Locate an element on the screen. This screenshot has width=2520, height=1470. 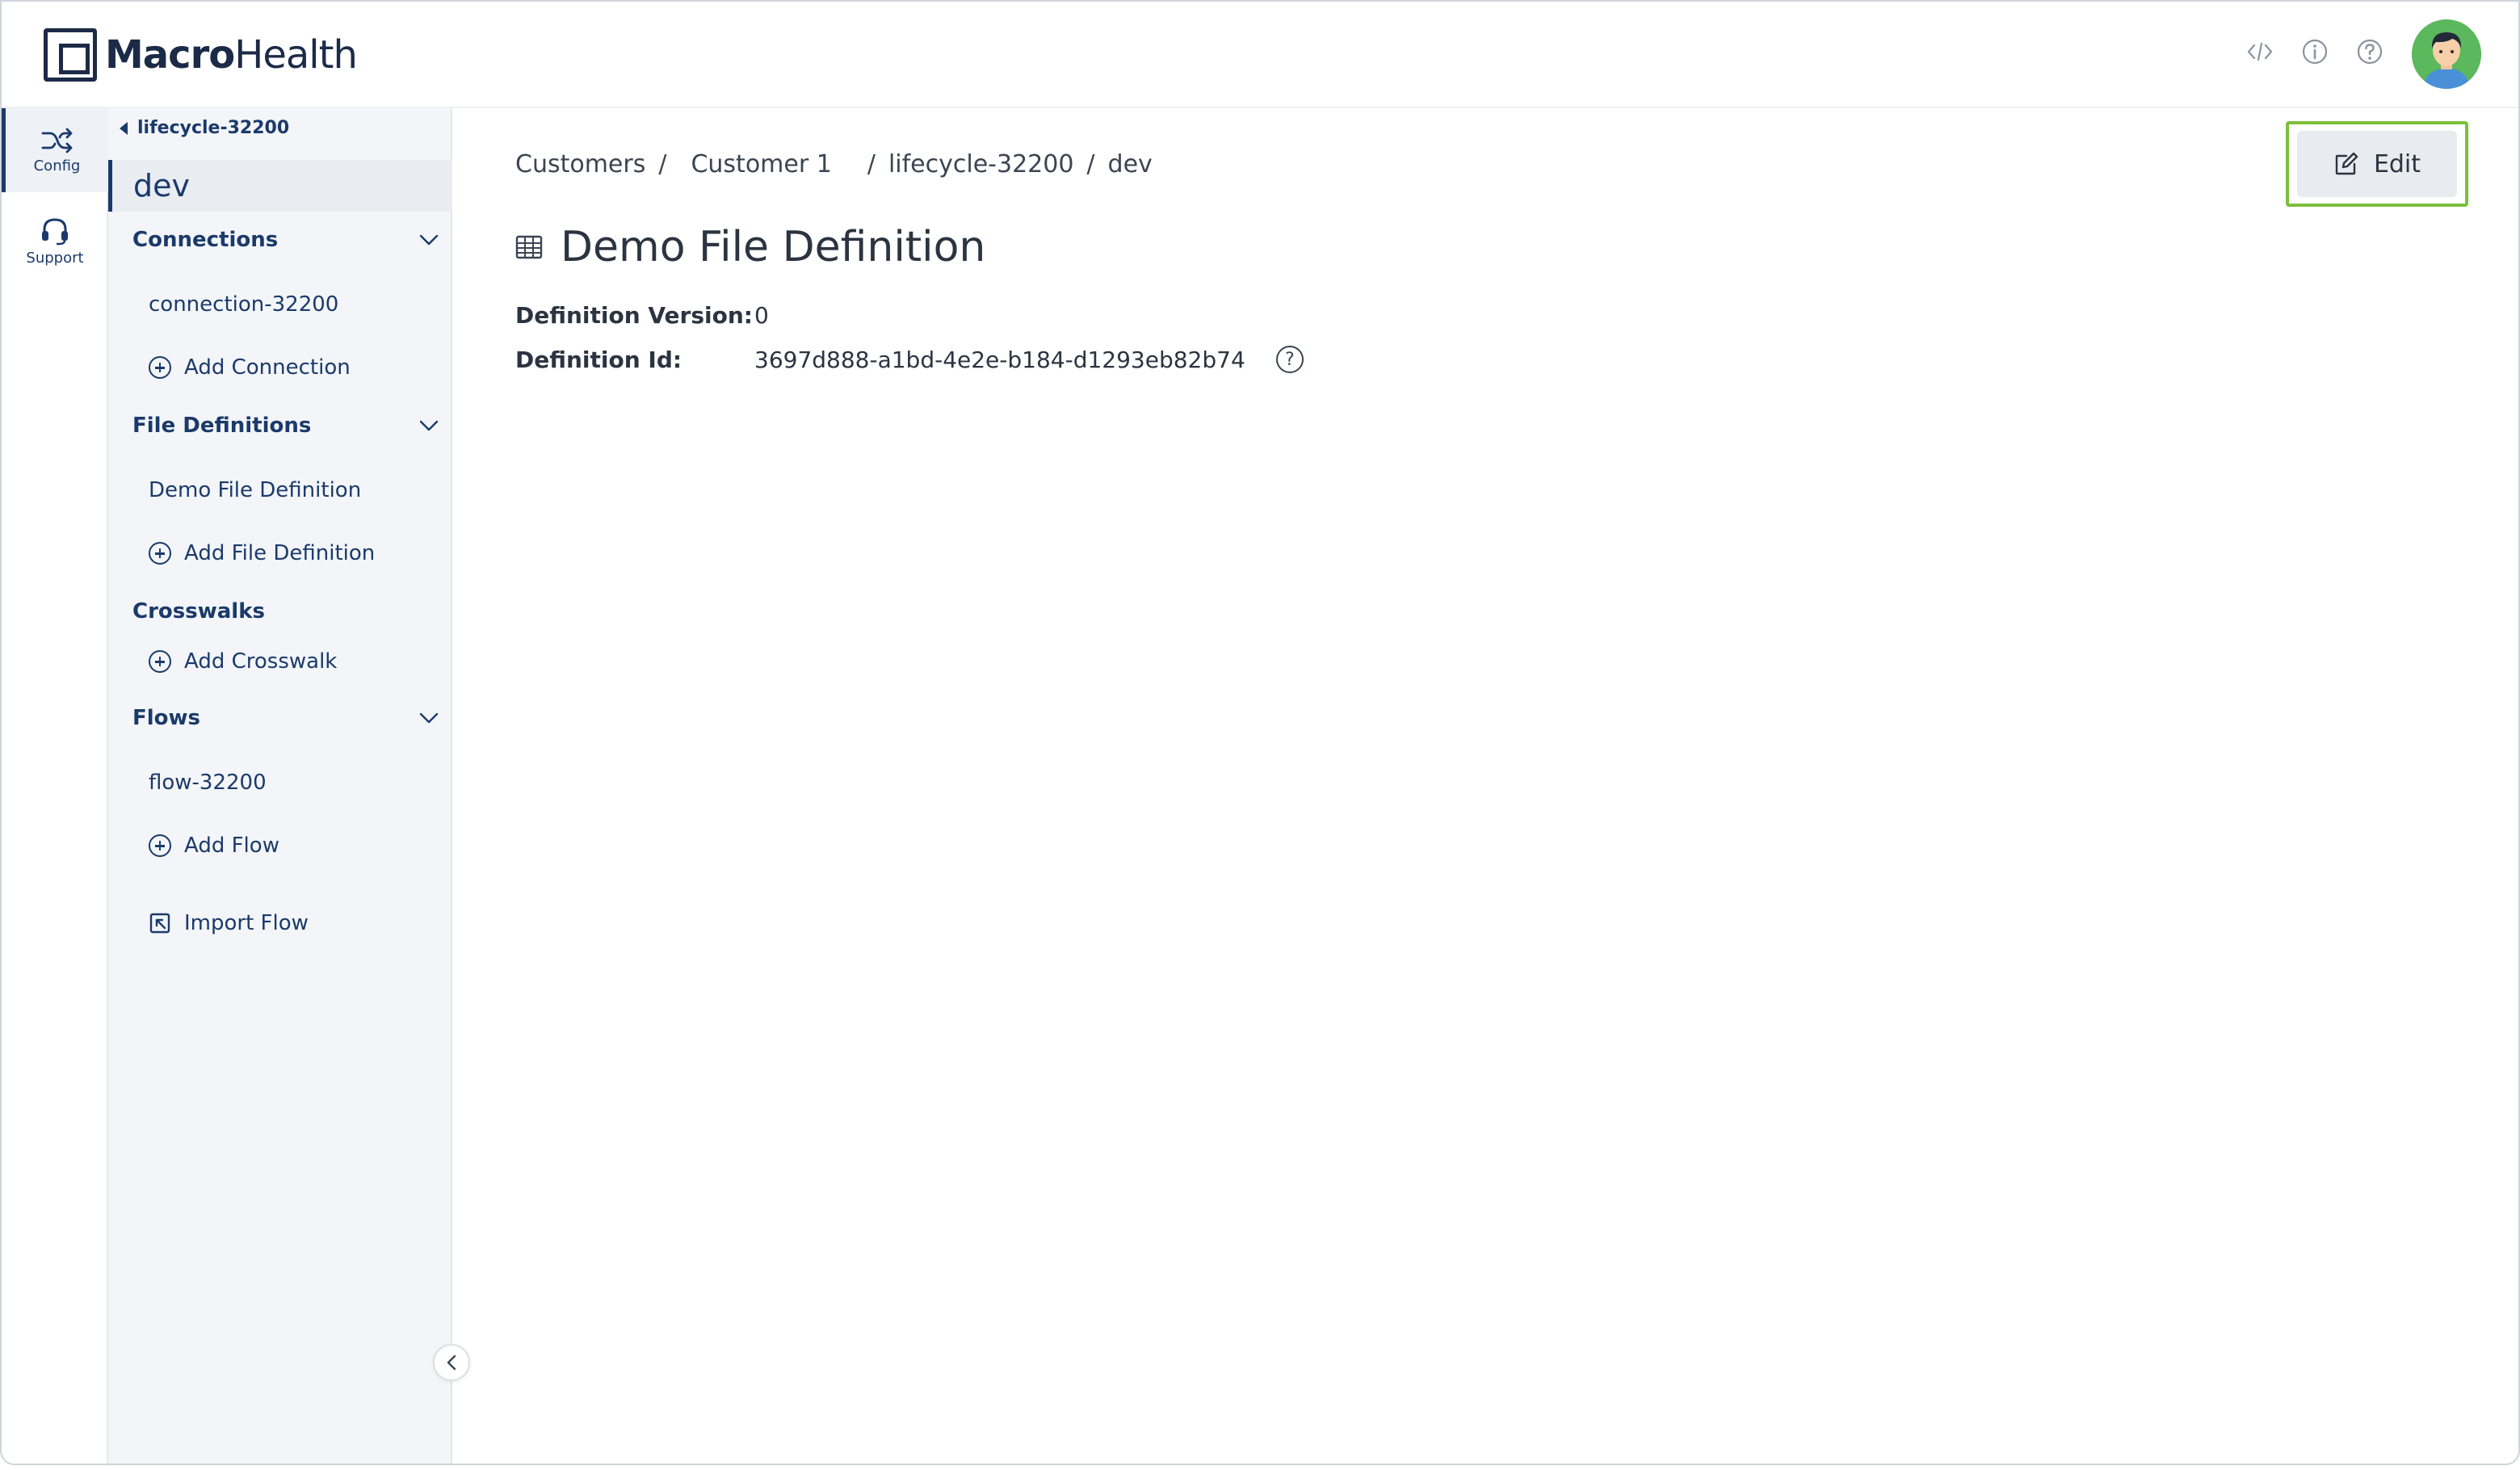
logo-mark is located at coordinates (70, 55).